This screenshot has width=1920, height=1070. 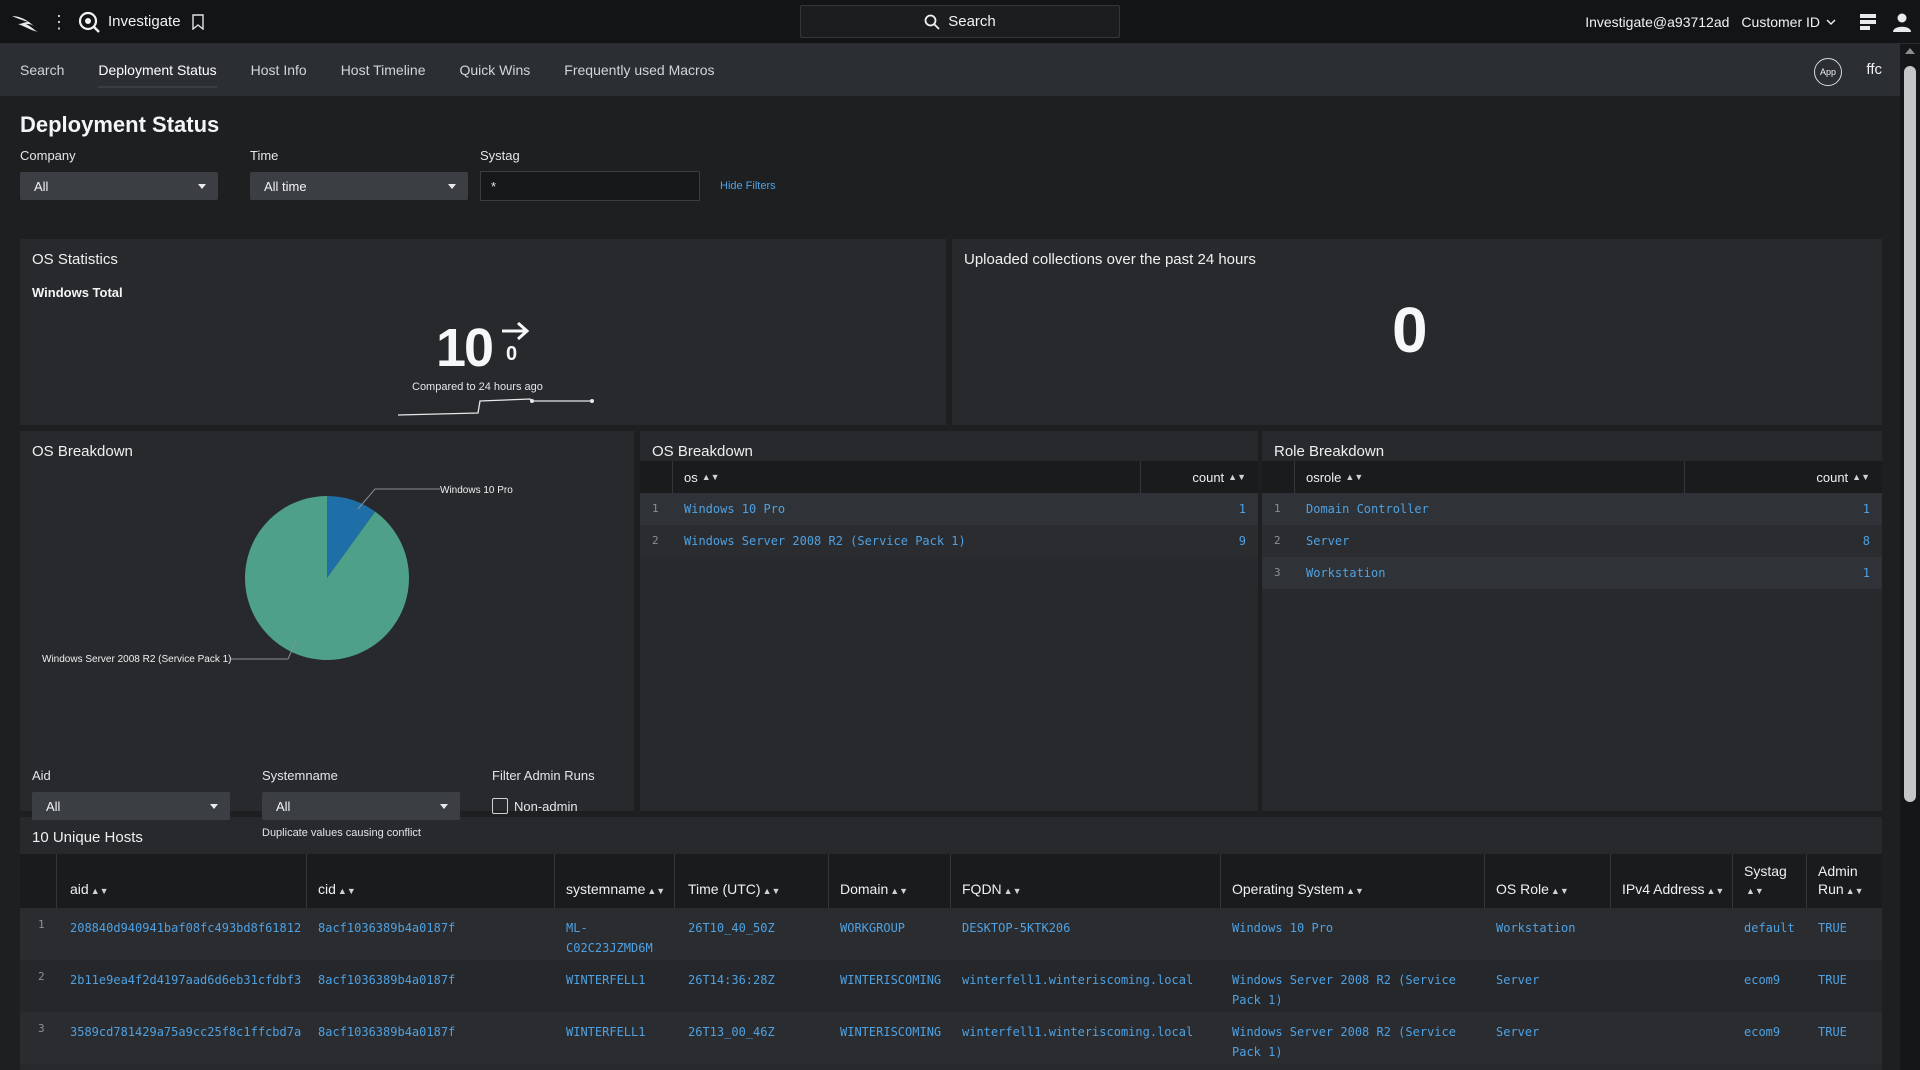 I want to click on bookmark-icon, so click(x=198, y=21).